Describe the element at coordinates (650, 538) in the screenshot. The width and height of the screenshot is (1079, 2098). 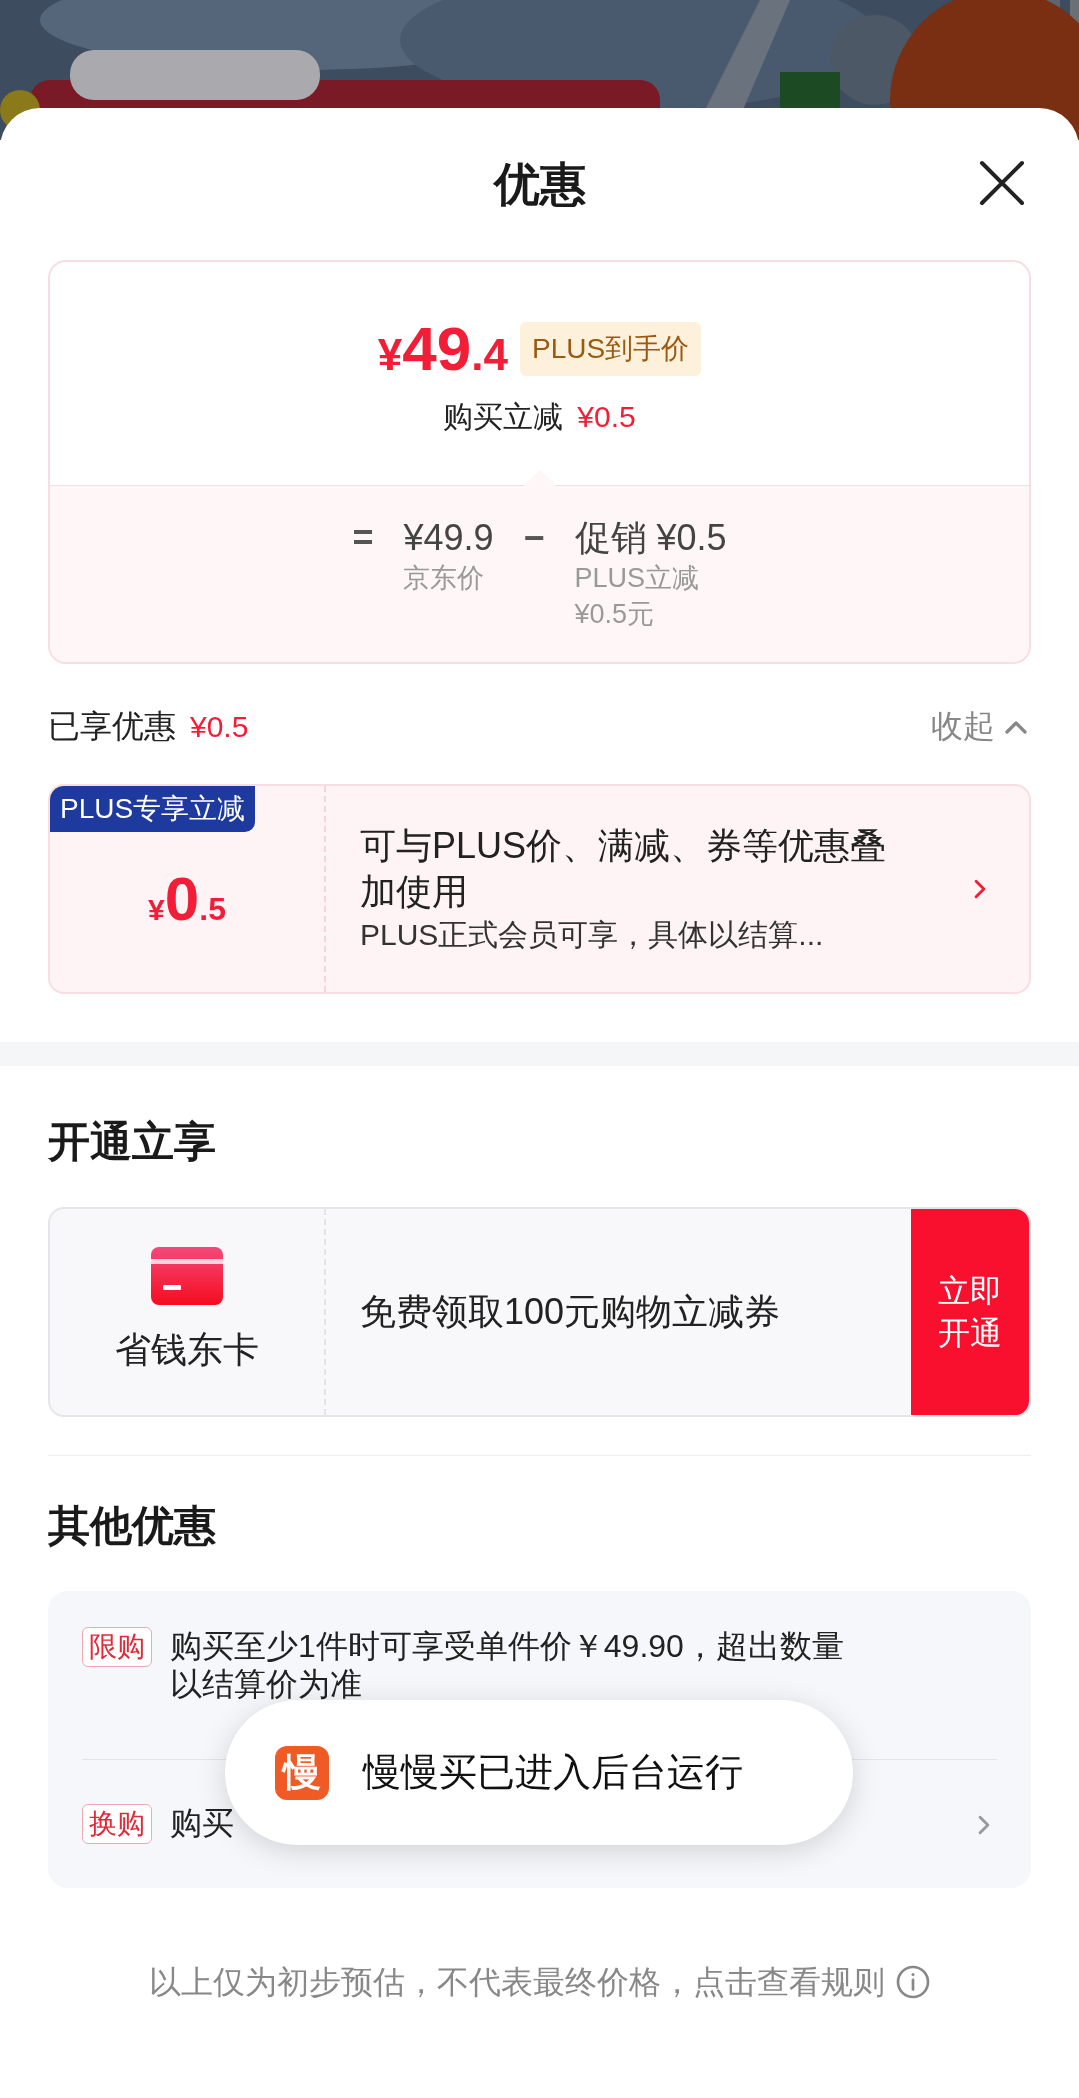
I see `breakdown-value: 促销 ¥0.5` at that location.